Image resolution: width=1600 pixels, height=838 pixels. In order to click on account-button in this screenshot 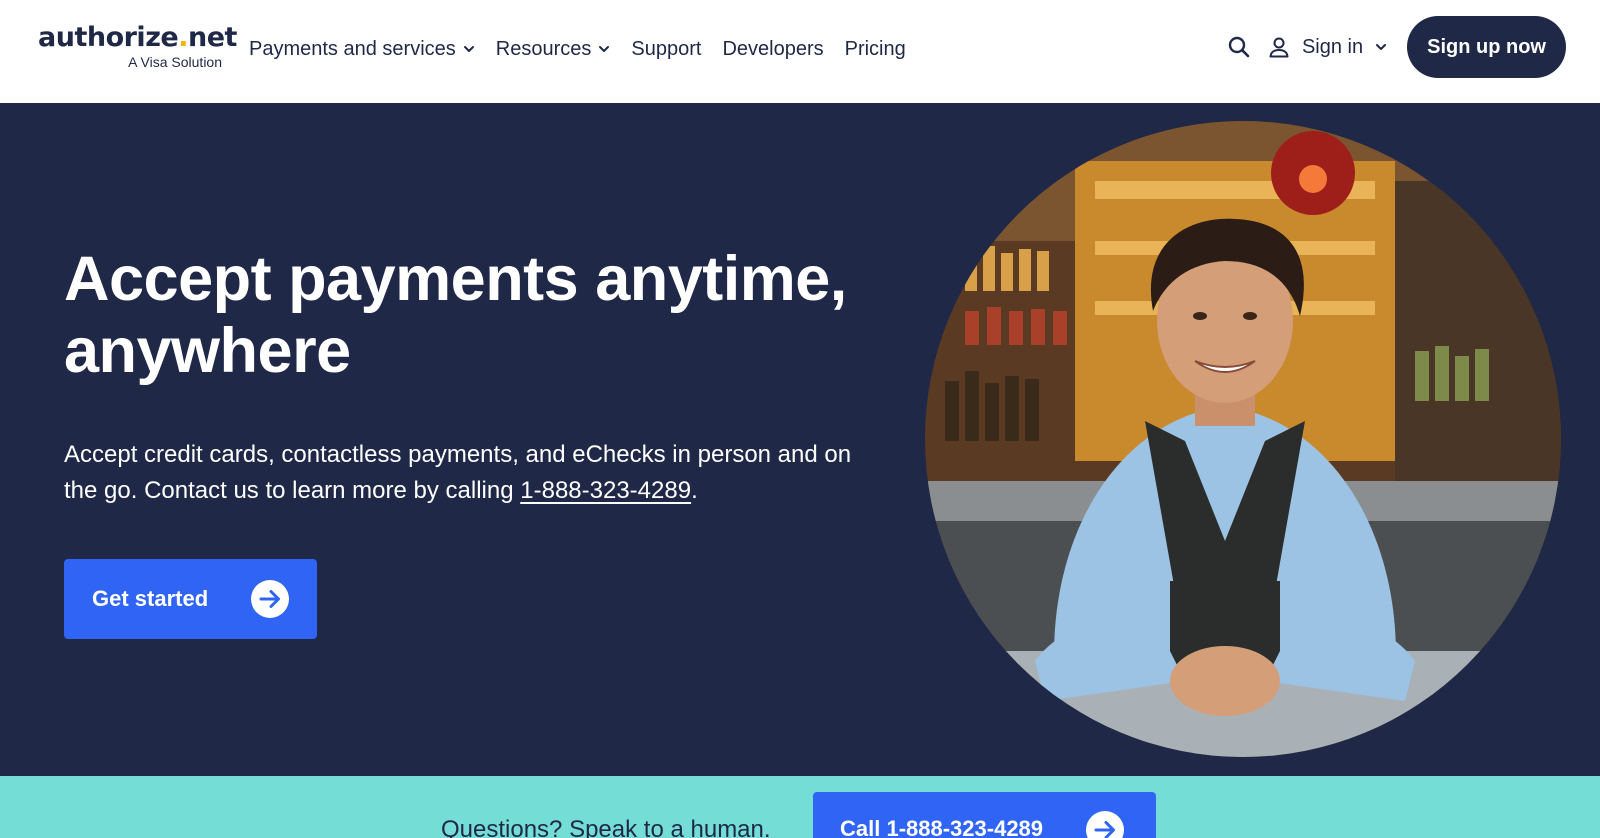, I will do `click(1279, 47)`.